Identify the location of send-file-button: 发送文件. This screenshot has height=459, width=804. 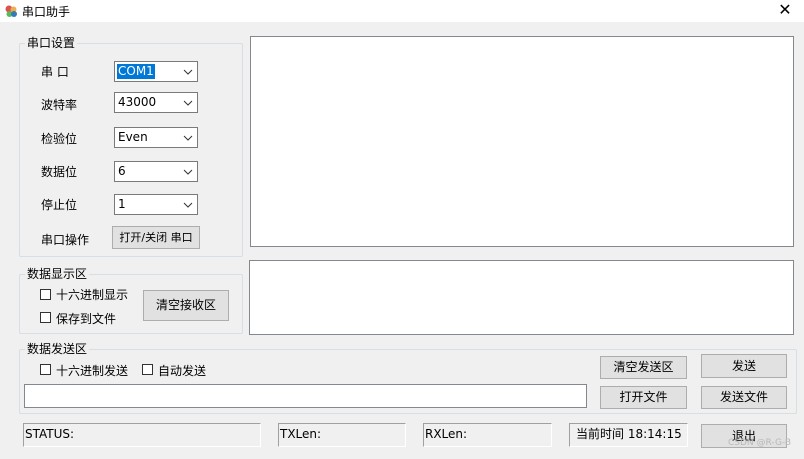
(744, 397).